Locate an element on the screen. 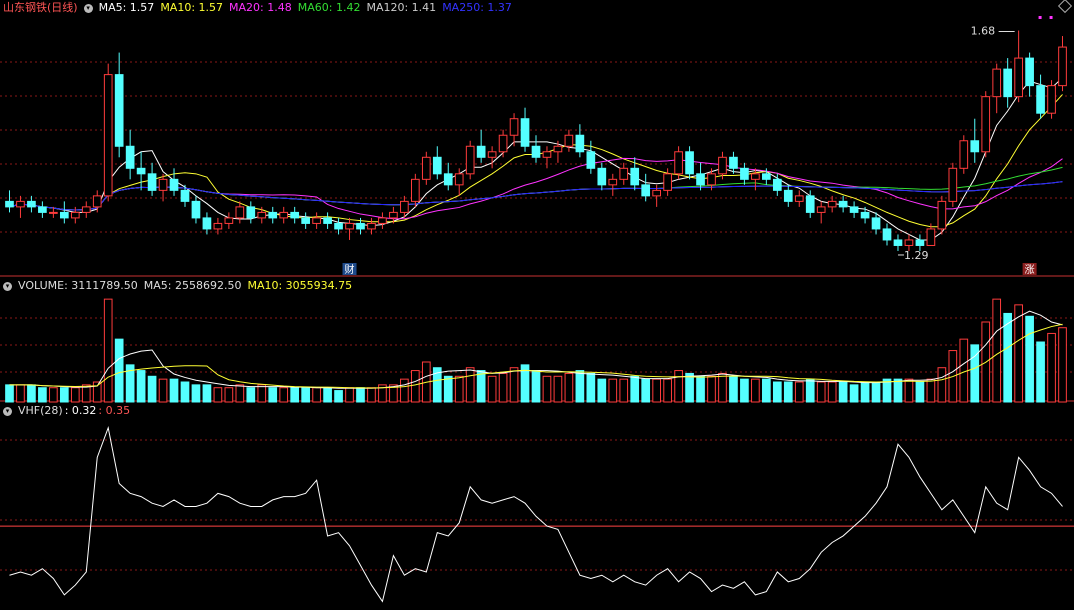 Image resolution: width=1074 pixels, height=610 pixels. signal-dot is located at coordinates (1051, 17).